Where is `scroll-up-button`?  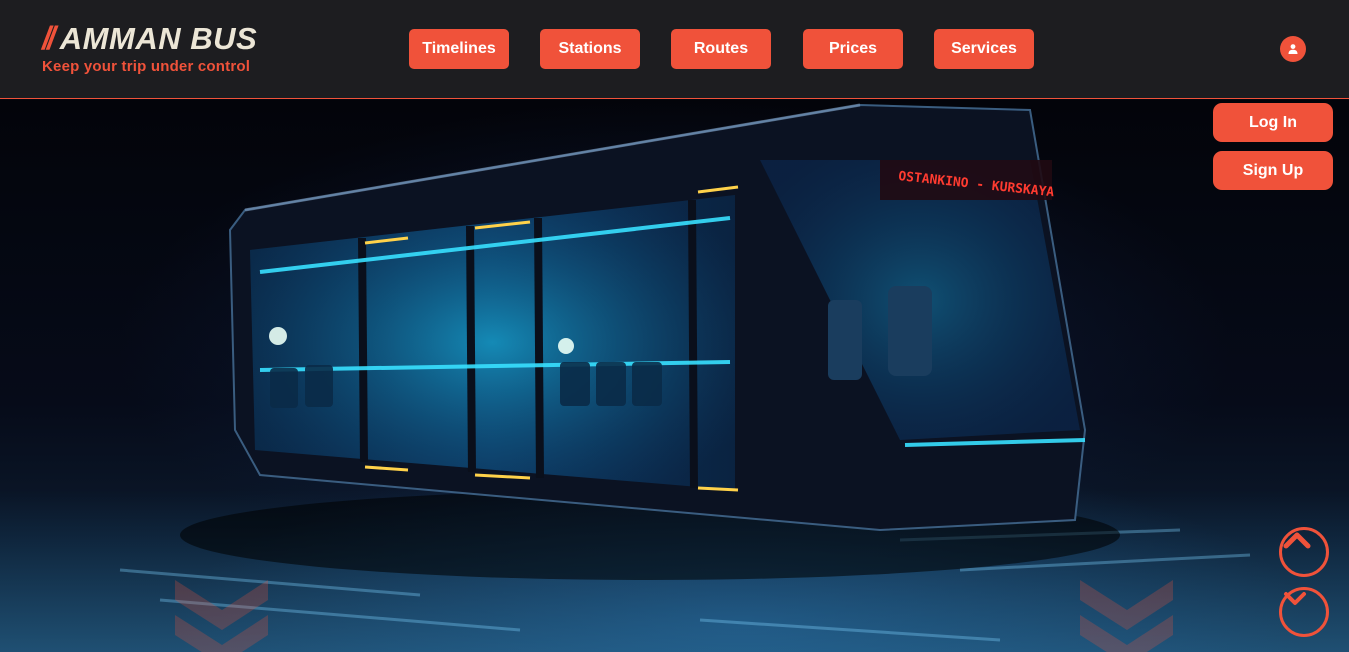 scroll-up-button is located at coordinates (1304, 552).